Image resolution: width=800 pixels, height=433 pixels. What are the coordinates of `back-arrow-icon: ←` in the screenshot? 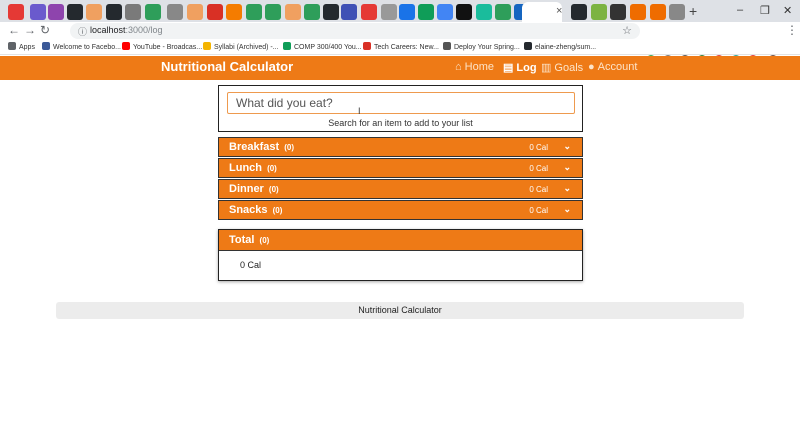 It's located at (14, 30).